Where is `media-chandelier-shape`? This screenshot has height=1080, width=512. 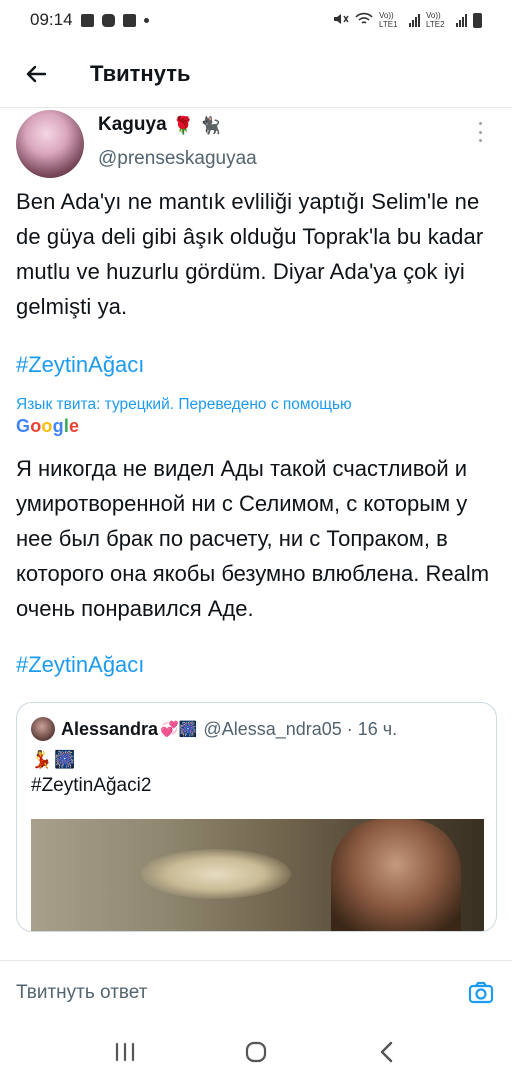 media-chandelier-shape is located at coordinates (216, 874).